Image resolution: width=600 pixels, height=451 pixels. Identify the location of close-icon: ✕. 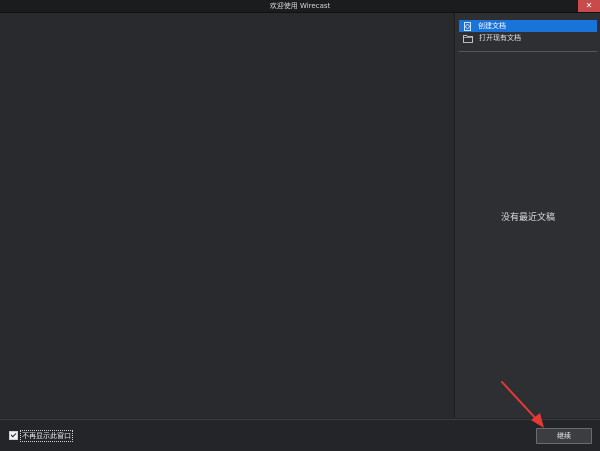
(589, 5).